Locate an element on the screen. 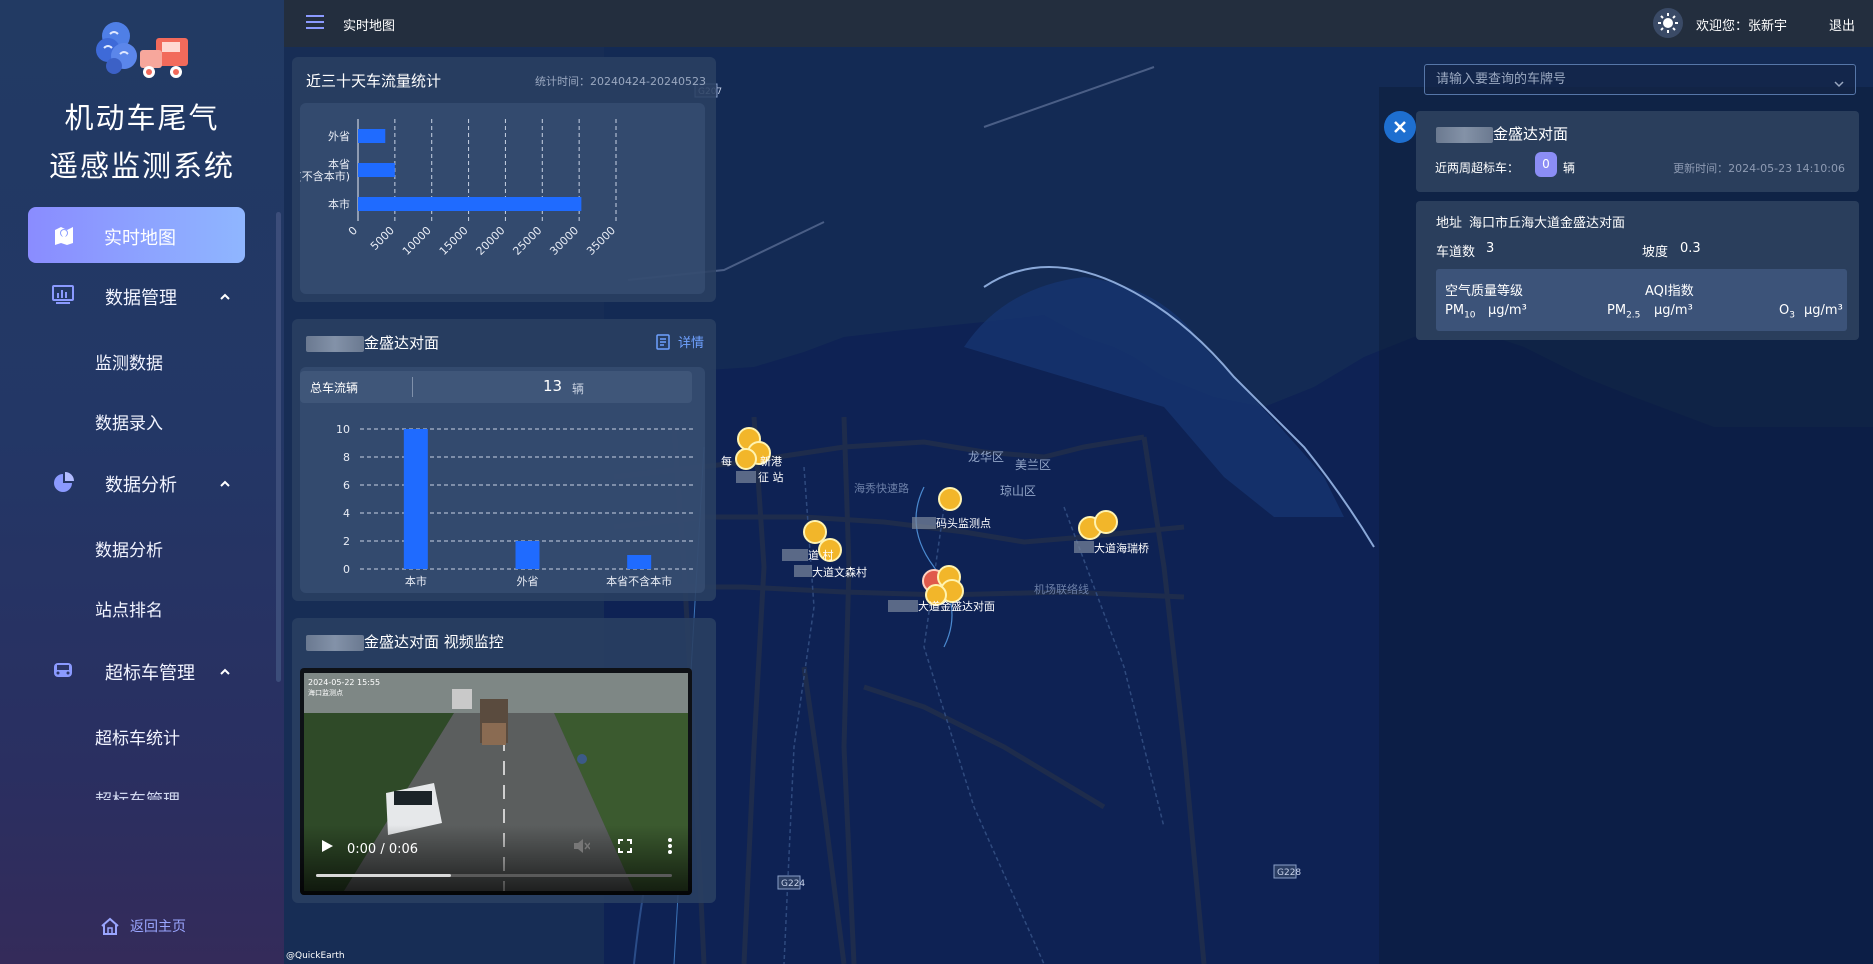  back-home-link: 返回主页 is located at coordinates (143, 926).